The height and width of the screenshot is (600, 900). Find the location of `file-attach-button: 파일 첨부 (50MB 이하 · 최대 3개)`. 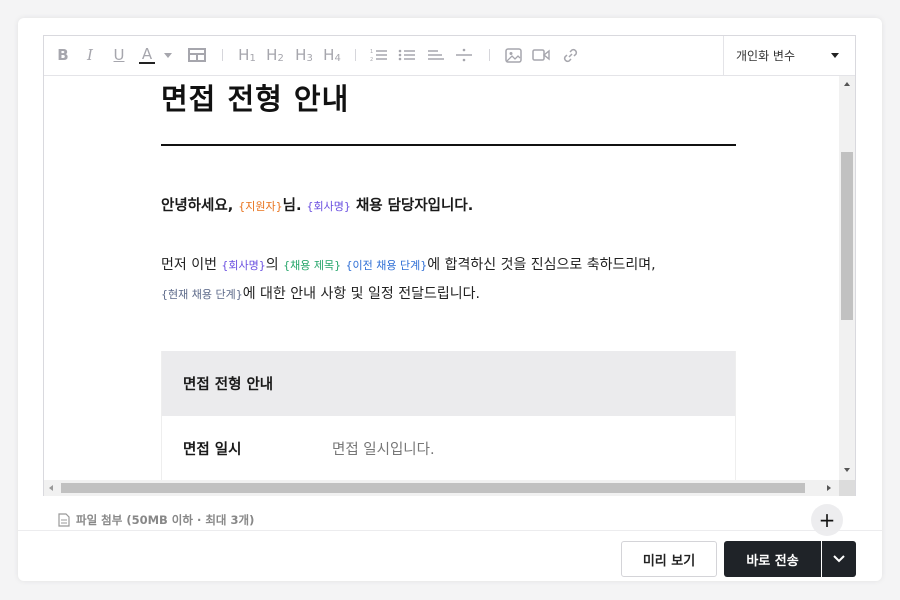

file-attach-button: 파일 첨부 (50MB 이하 · 최대 3개) is located at coordinates (156, 520).